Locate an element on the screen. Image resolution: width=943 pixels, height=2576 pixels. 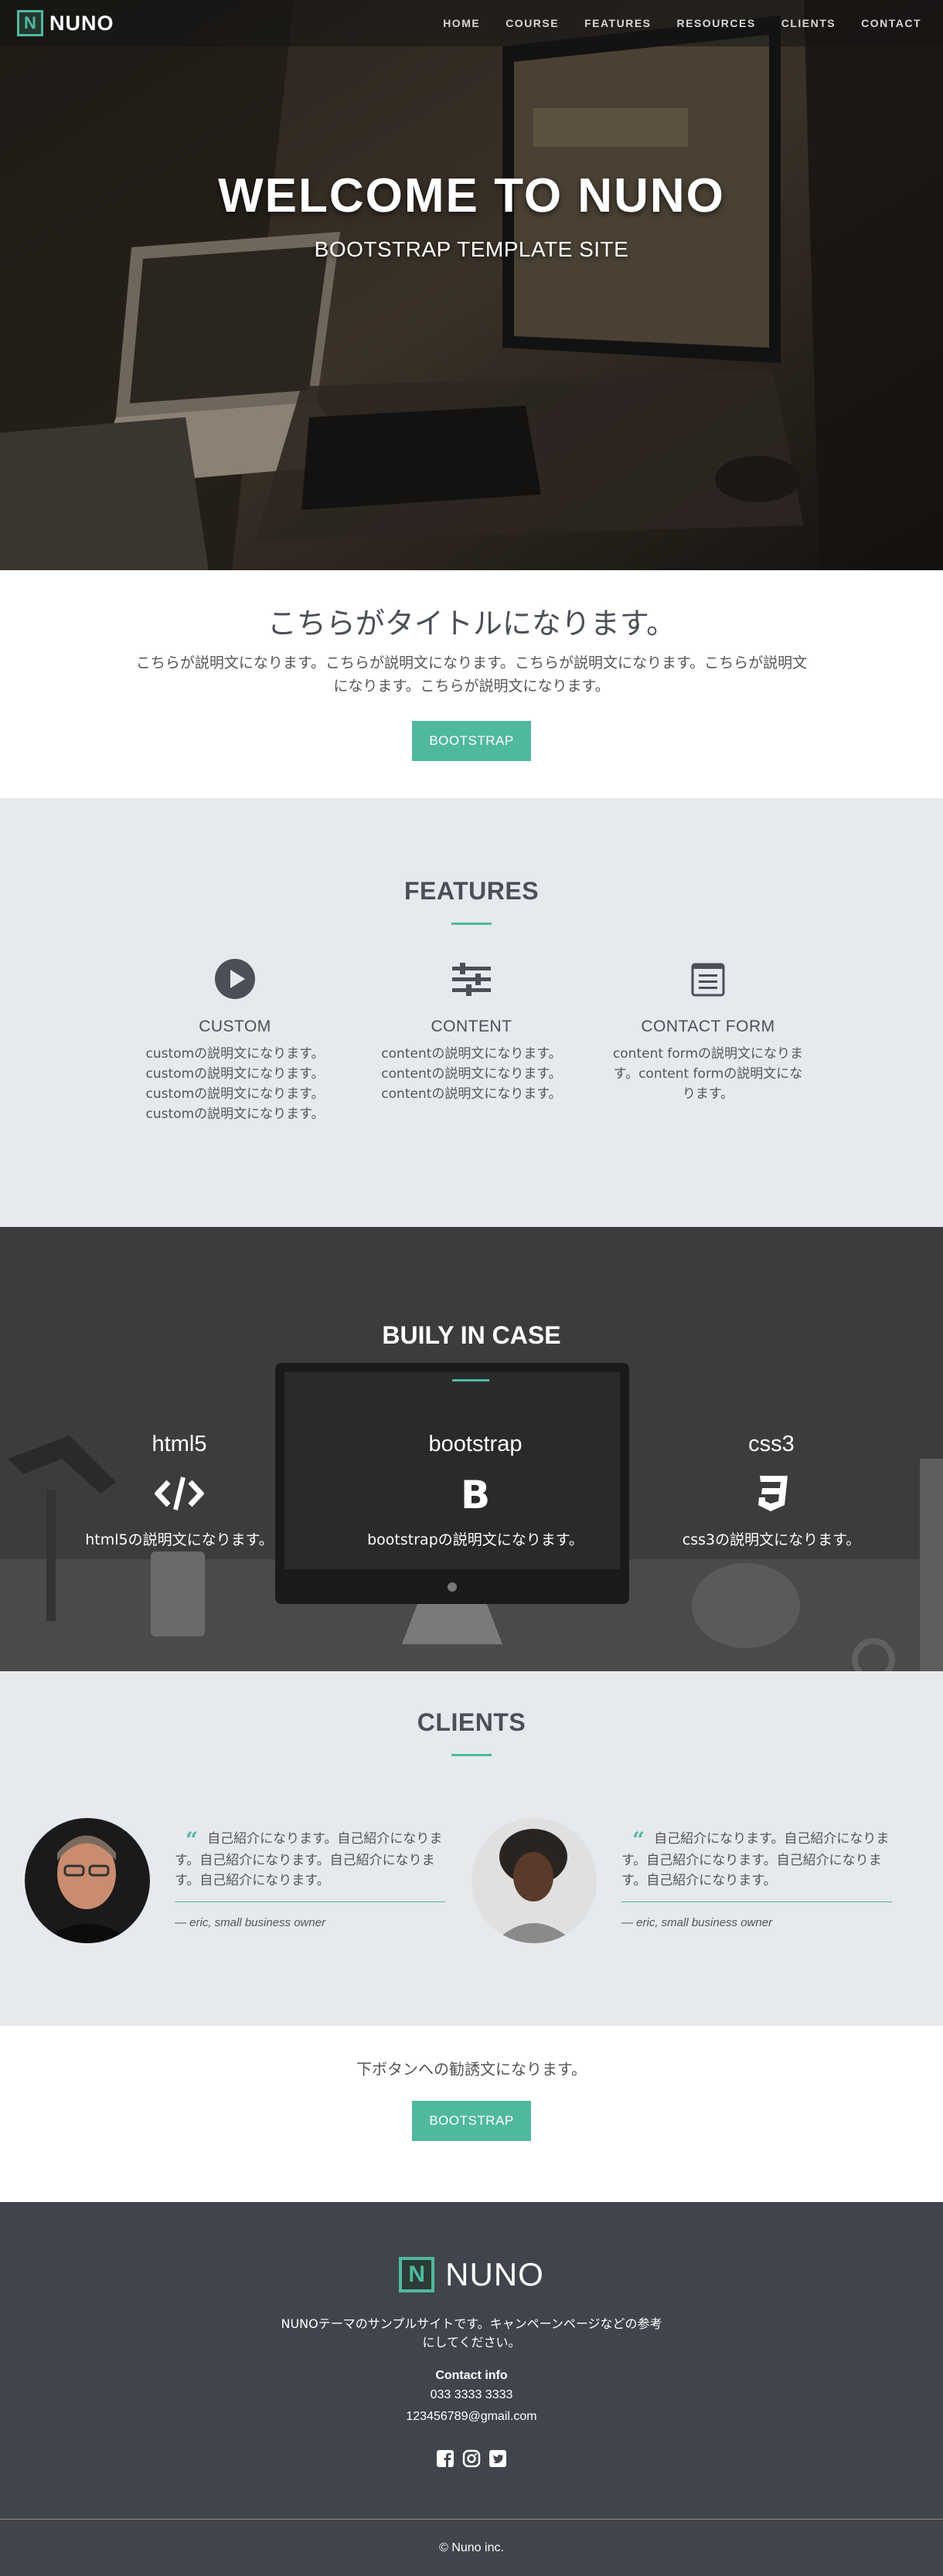
play-circle-icon is located at coordinates (235, 979).